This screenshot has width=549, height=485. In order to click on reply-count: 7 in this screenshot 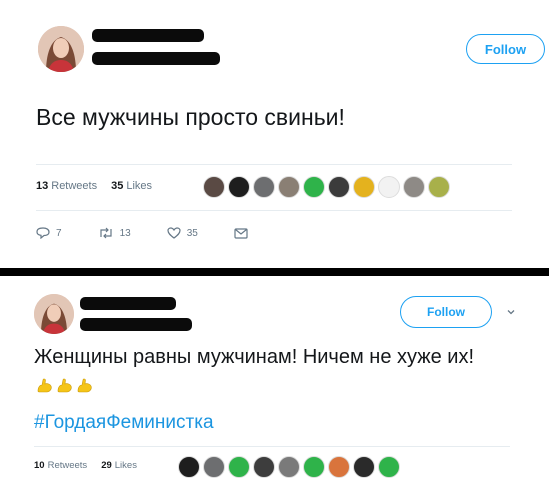, I will do `click(59, 233)`.